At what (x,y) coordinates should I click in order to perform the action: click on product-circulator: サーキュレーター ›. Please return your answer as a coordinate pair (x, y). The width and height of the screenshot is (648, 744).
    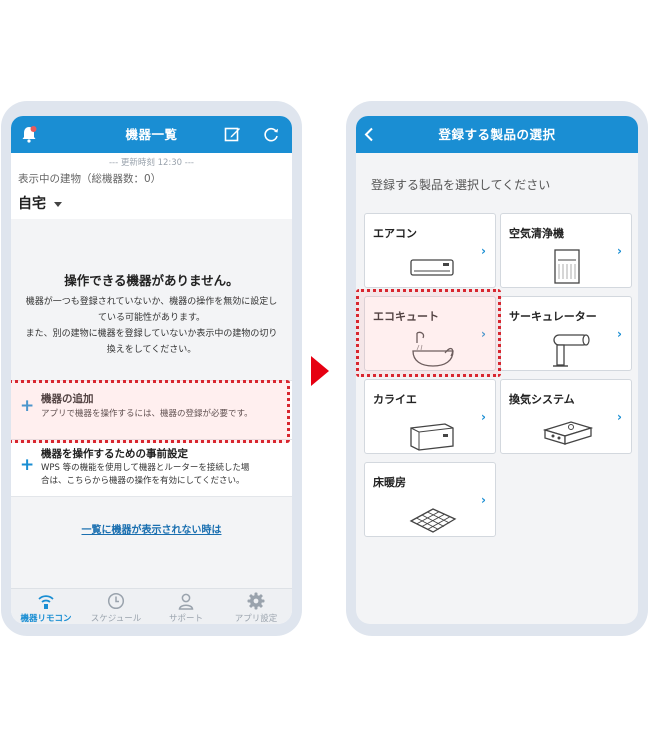
    Looking at the image, I should click on (566, 333).